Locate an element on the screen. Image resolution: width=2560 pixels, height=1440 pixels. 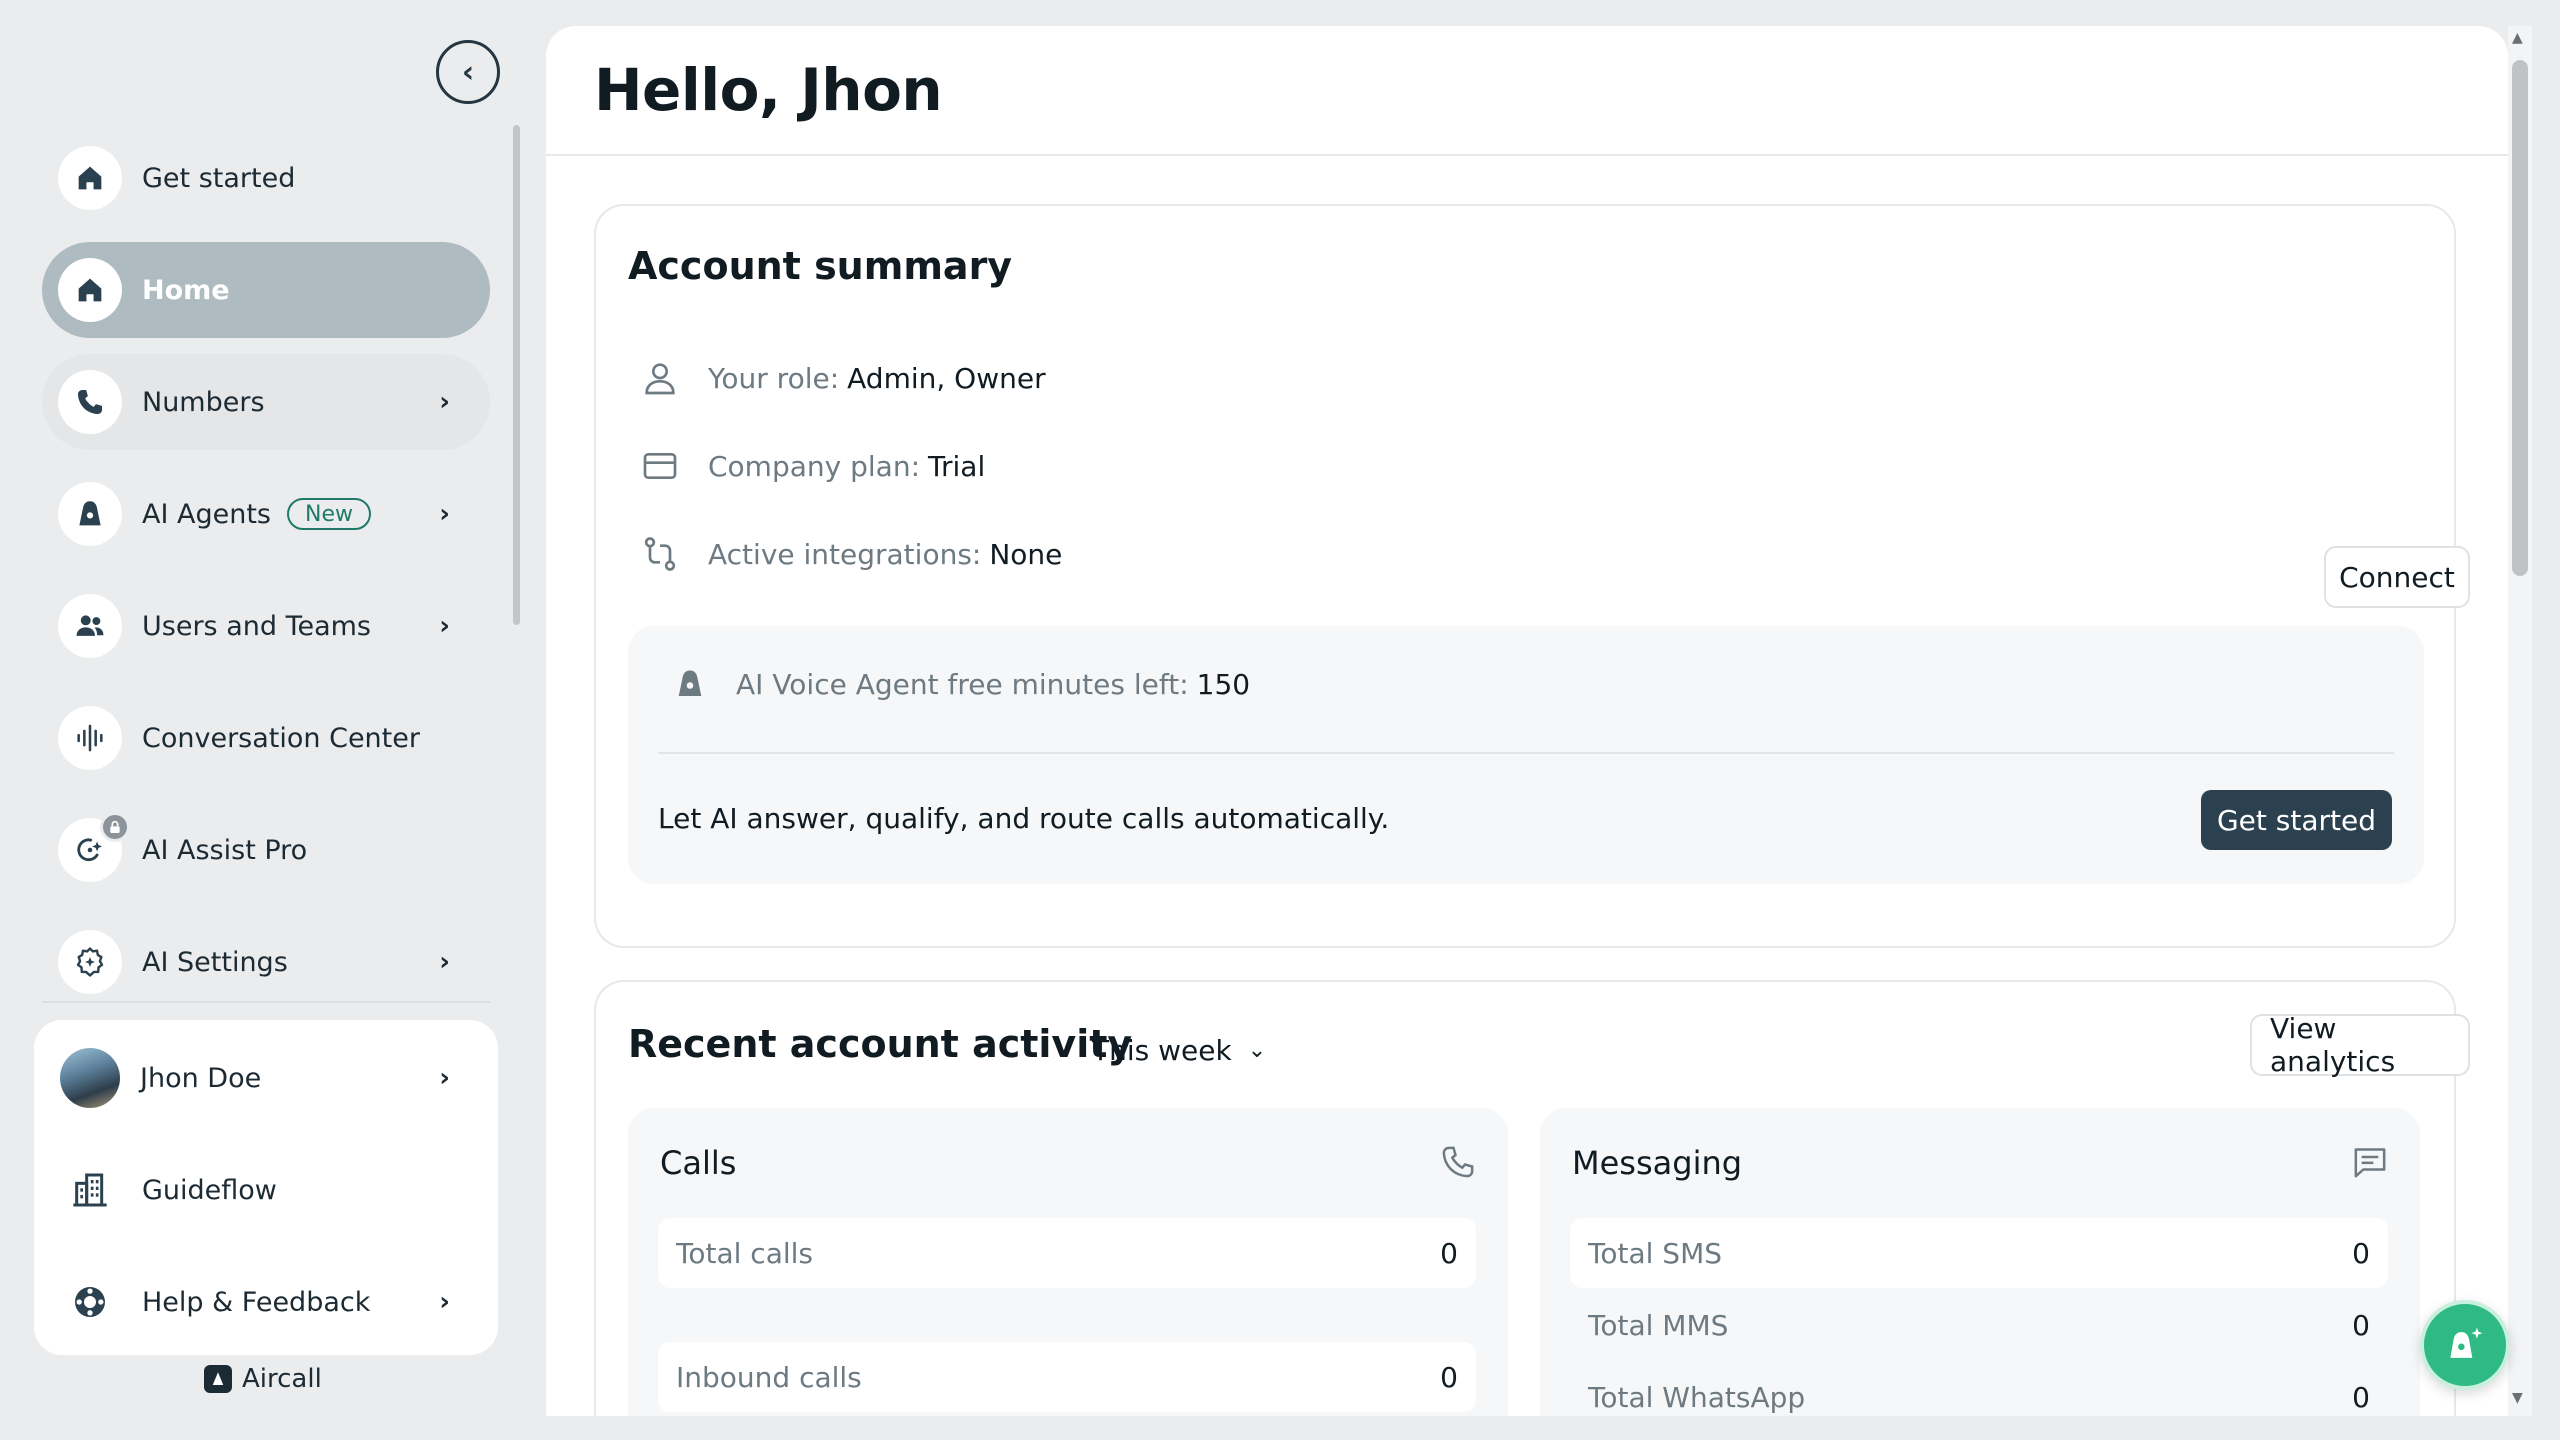
sidebar-item-ai-assist-pro: AI Assist Pro is located at coordinates (266, 850).